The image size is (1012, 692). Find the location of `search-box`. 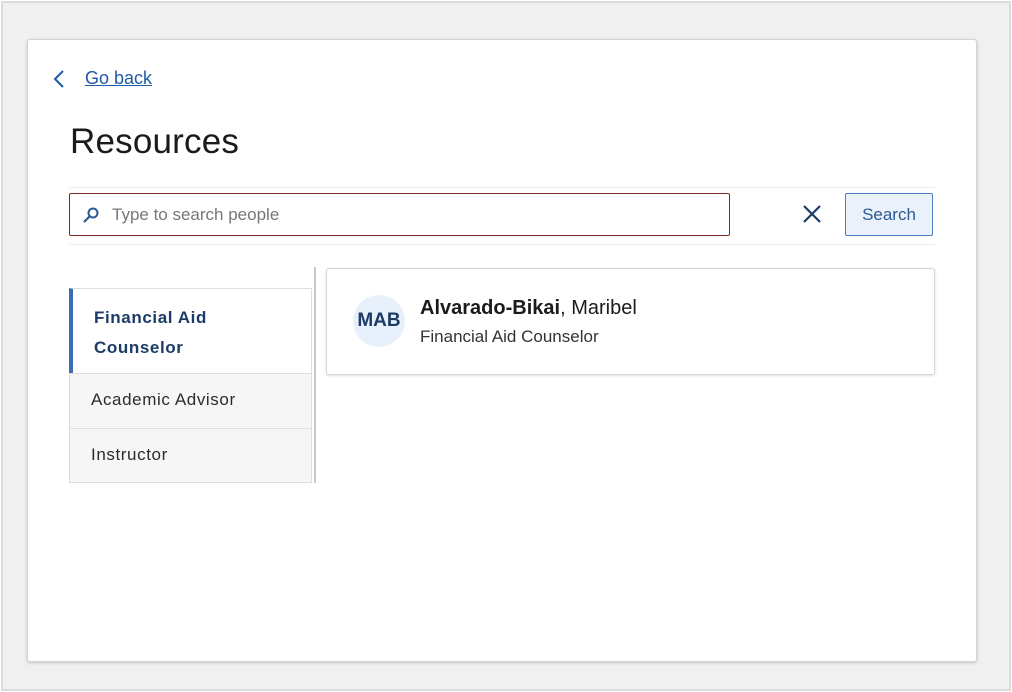

search-box is located at coordinates (399, 214).